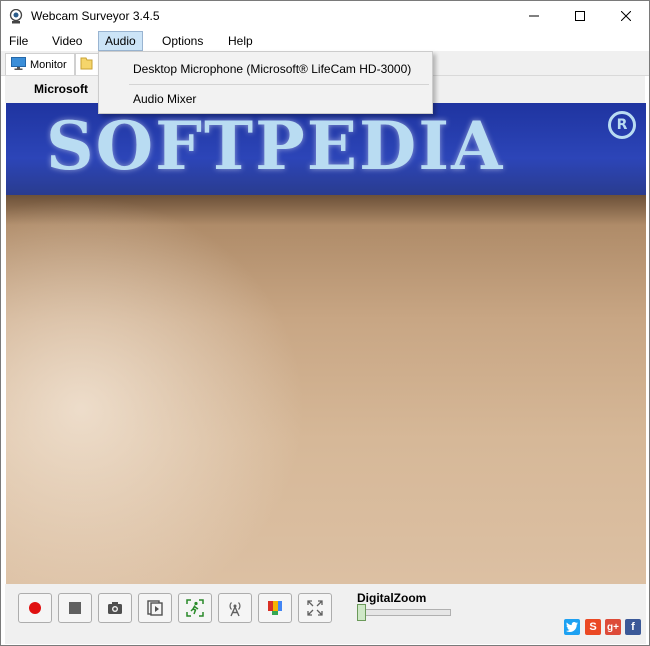  I want to click on record-icon, so click(35, 608).